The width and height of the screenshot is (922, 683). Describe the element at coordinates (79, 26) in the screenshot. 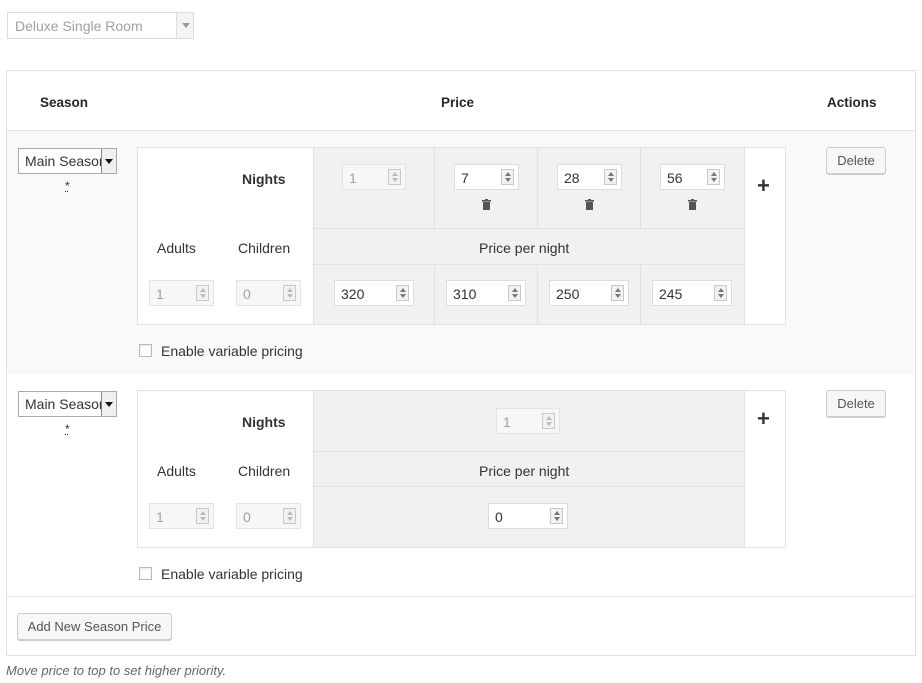

I see `room-type-value: Deluxe Single Room` at that location.